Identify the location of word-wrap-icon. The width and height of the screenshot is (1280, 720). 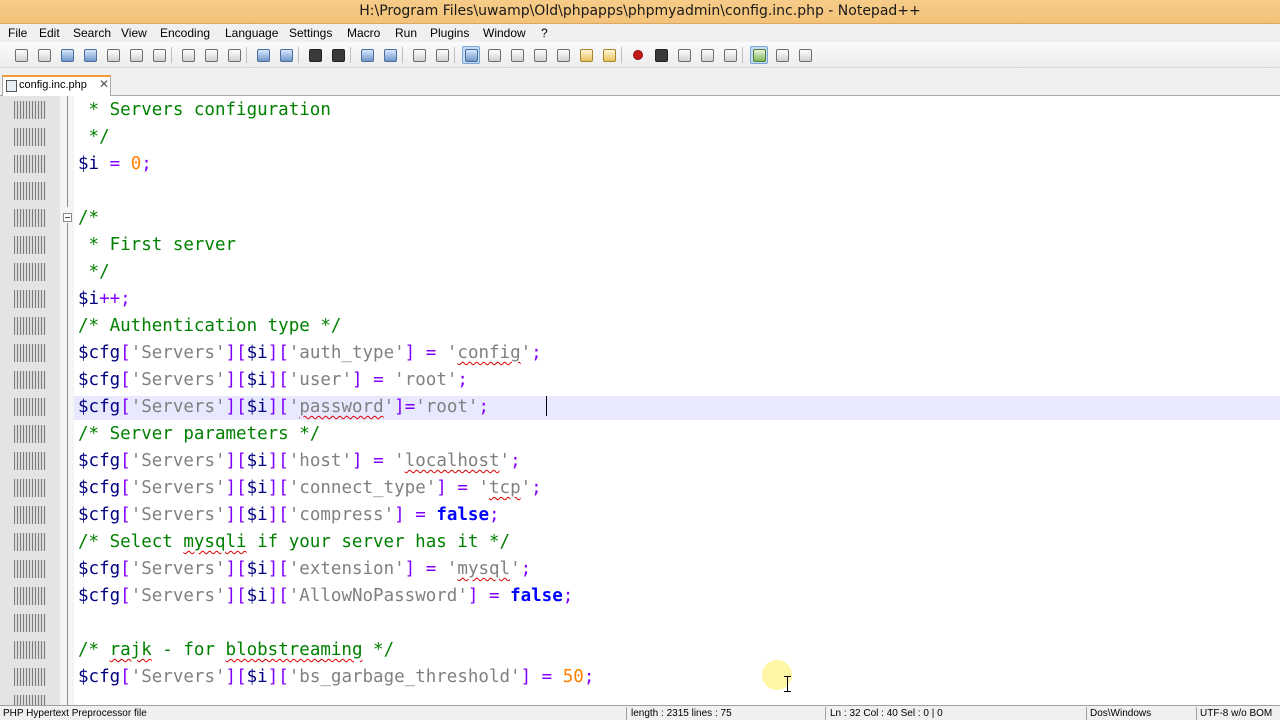
(471, 55).